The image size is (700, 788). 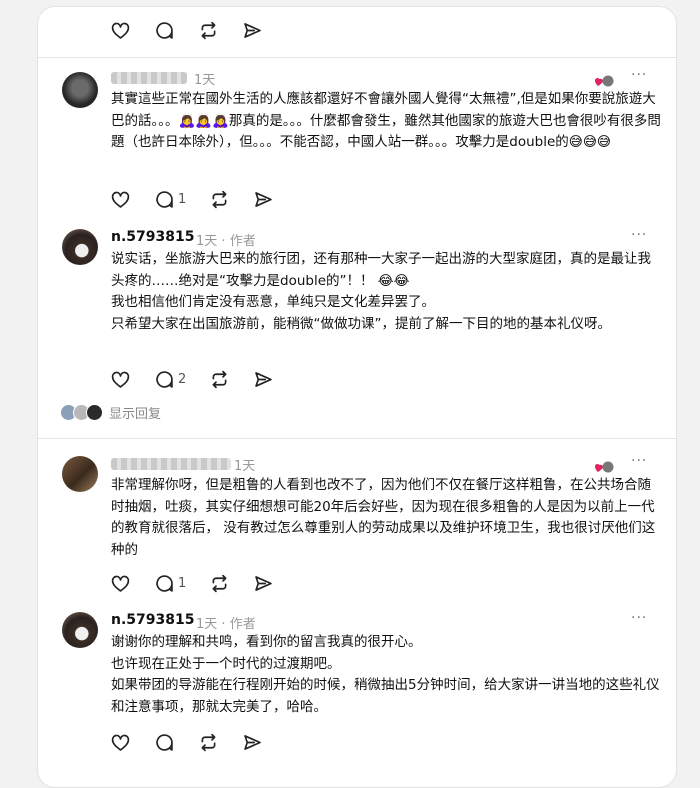 I want to click on post-action-bar: 2, so click(x=203, y=379).